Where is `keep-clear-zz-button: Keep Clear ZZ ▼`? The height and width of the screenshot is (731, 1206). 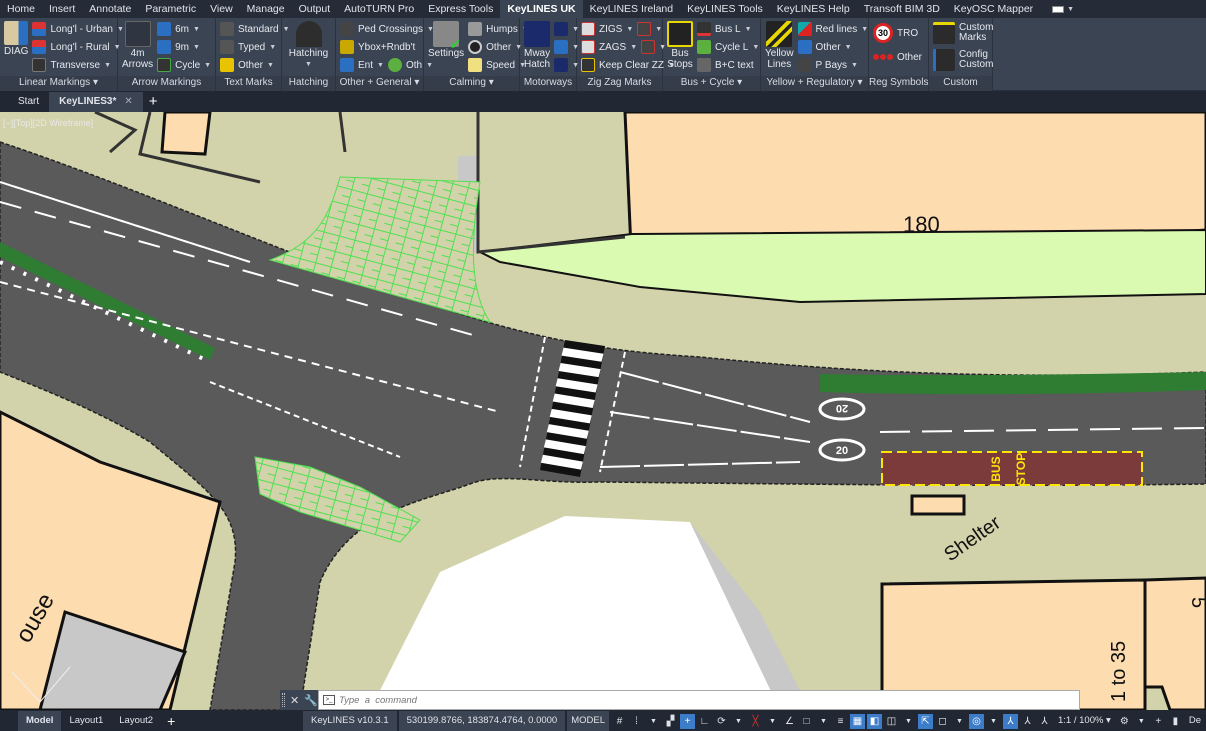 keep-clear-zz-button: Keep Clear ZZ ▼ is located at coordinates (628, 65).